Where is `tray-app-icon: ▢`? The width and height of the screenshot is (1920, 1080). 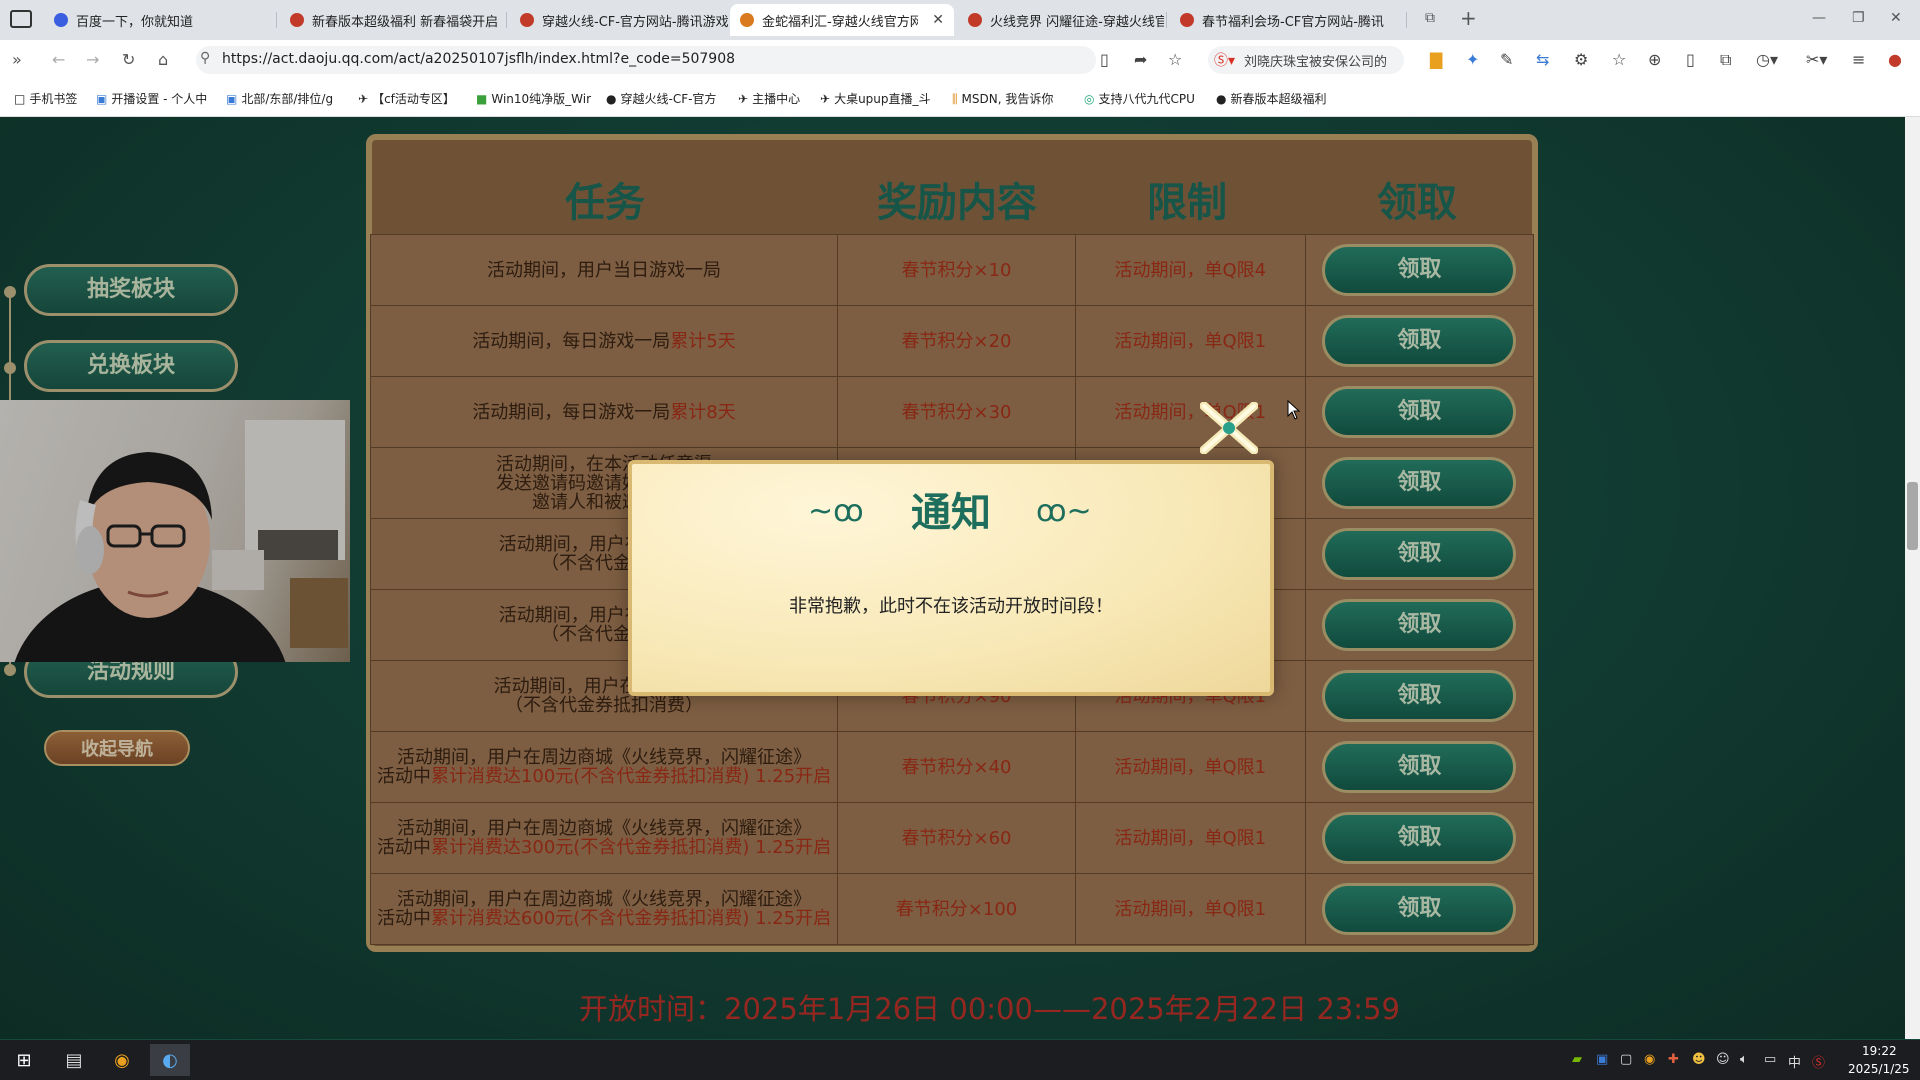 tray-app-icon: ▢ is located at coordinates (1626, 1059).